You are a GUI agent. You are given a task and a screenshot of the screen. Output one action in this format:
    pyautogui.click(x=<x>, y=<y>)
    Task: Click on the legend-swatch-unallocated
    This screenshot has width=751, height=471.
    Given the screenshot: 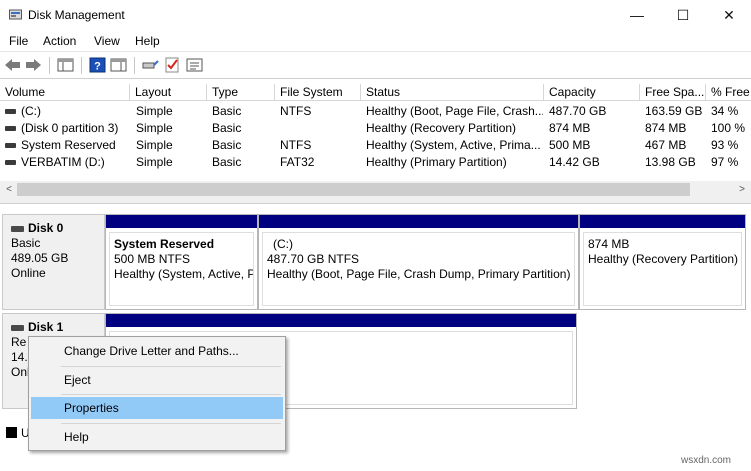 What is the action you would take?
    pyautogui.click(x=11, y=432)
    